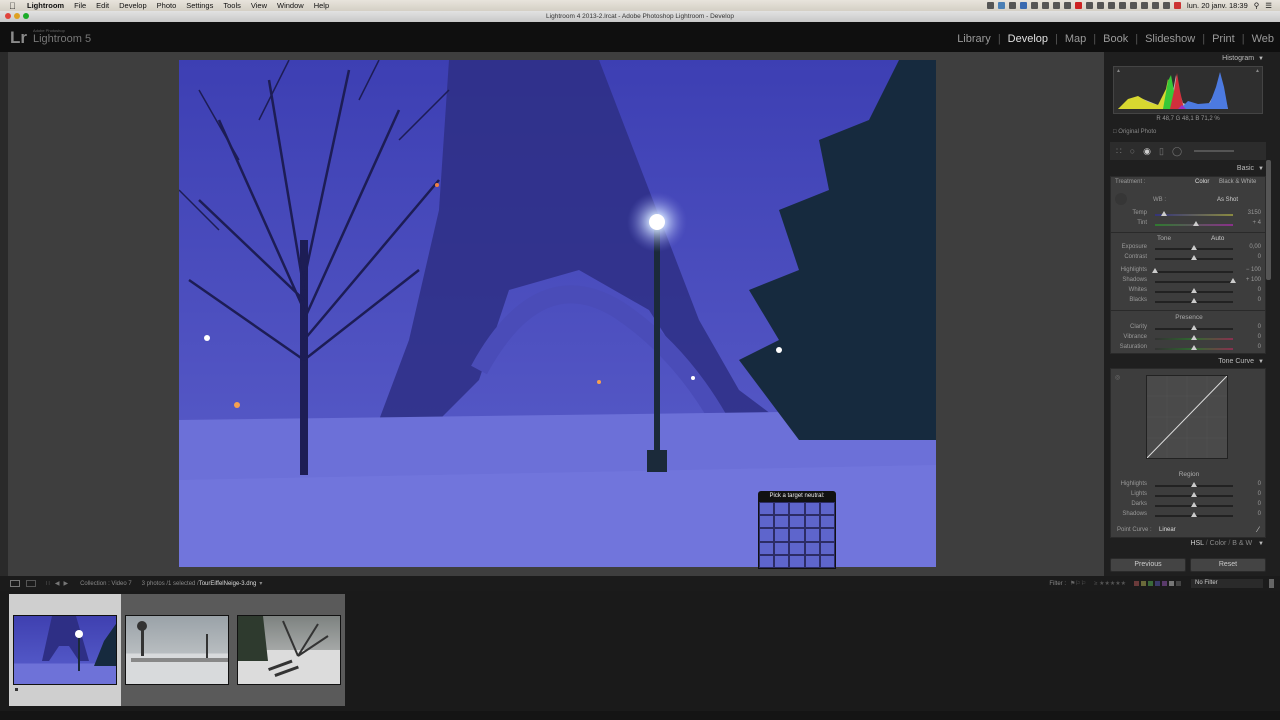 The height and width of the screenshot is (720, 1280). What do you see at coordinates (1115, 39) in the screenshot?
I see `module-book: Book` at bounding box center [1115, 39].